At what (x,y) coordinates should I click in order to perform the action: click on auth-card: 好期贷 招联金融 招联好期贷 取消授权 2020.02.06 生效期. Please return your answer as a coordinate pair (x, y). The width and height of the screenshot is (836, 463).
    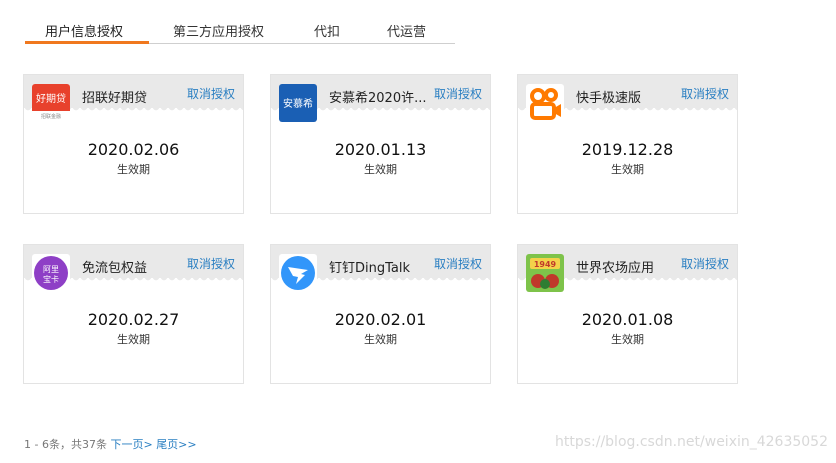
    Looking at the image, I should click on (133, 144).